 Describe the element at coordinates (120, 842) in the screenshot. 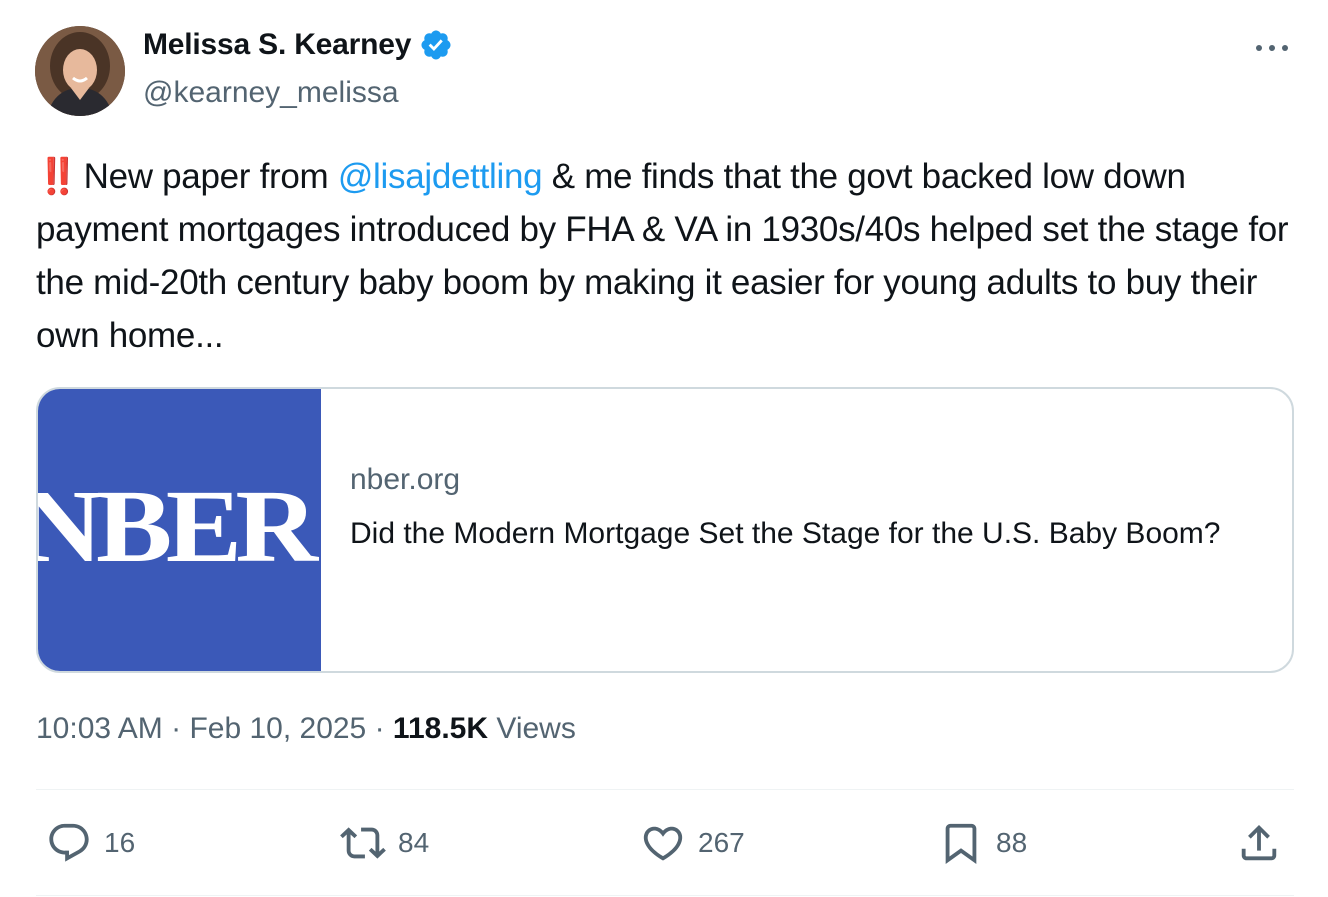

I see `reply-count: 16` at that location.